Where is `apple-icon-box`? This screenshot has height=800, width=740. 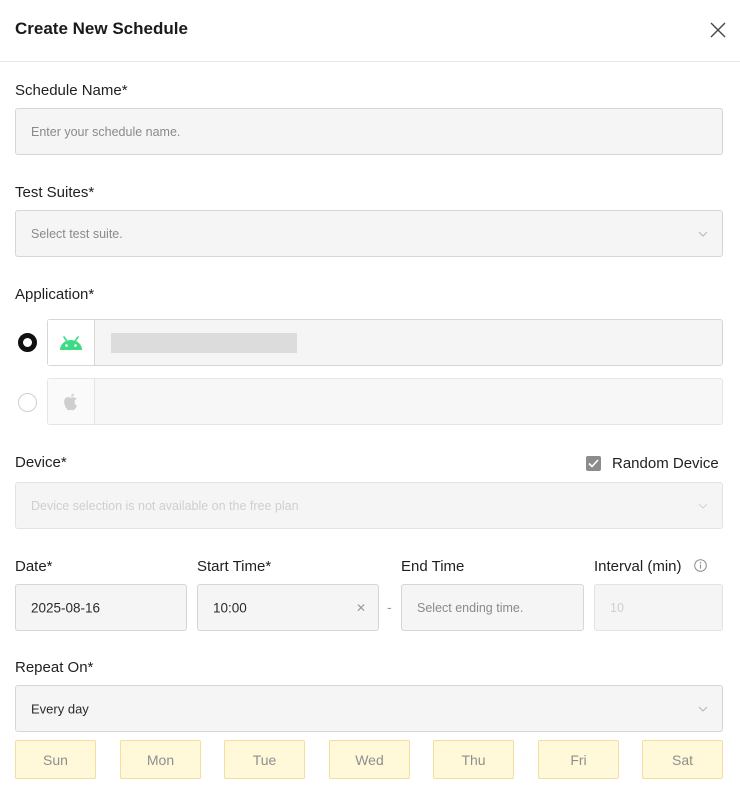 apple-icon-box is located at coordinates (71, 401).